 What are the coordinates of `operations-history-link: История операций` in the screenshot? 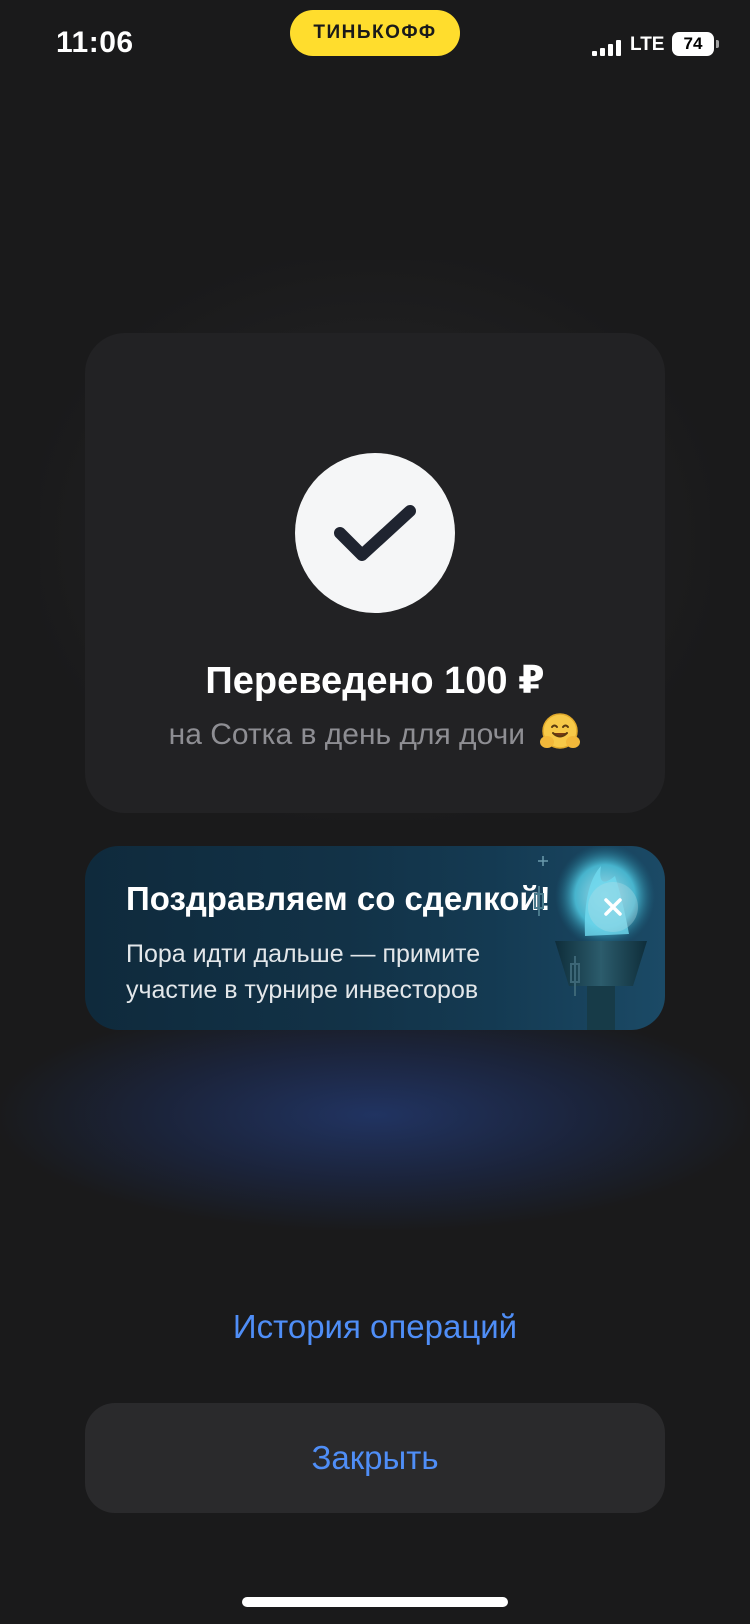 It's located at (375, 1327).